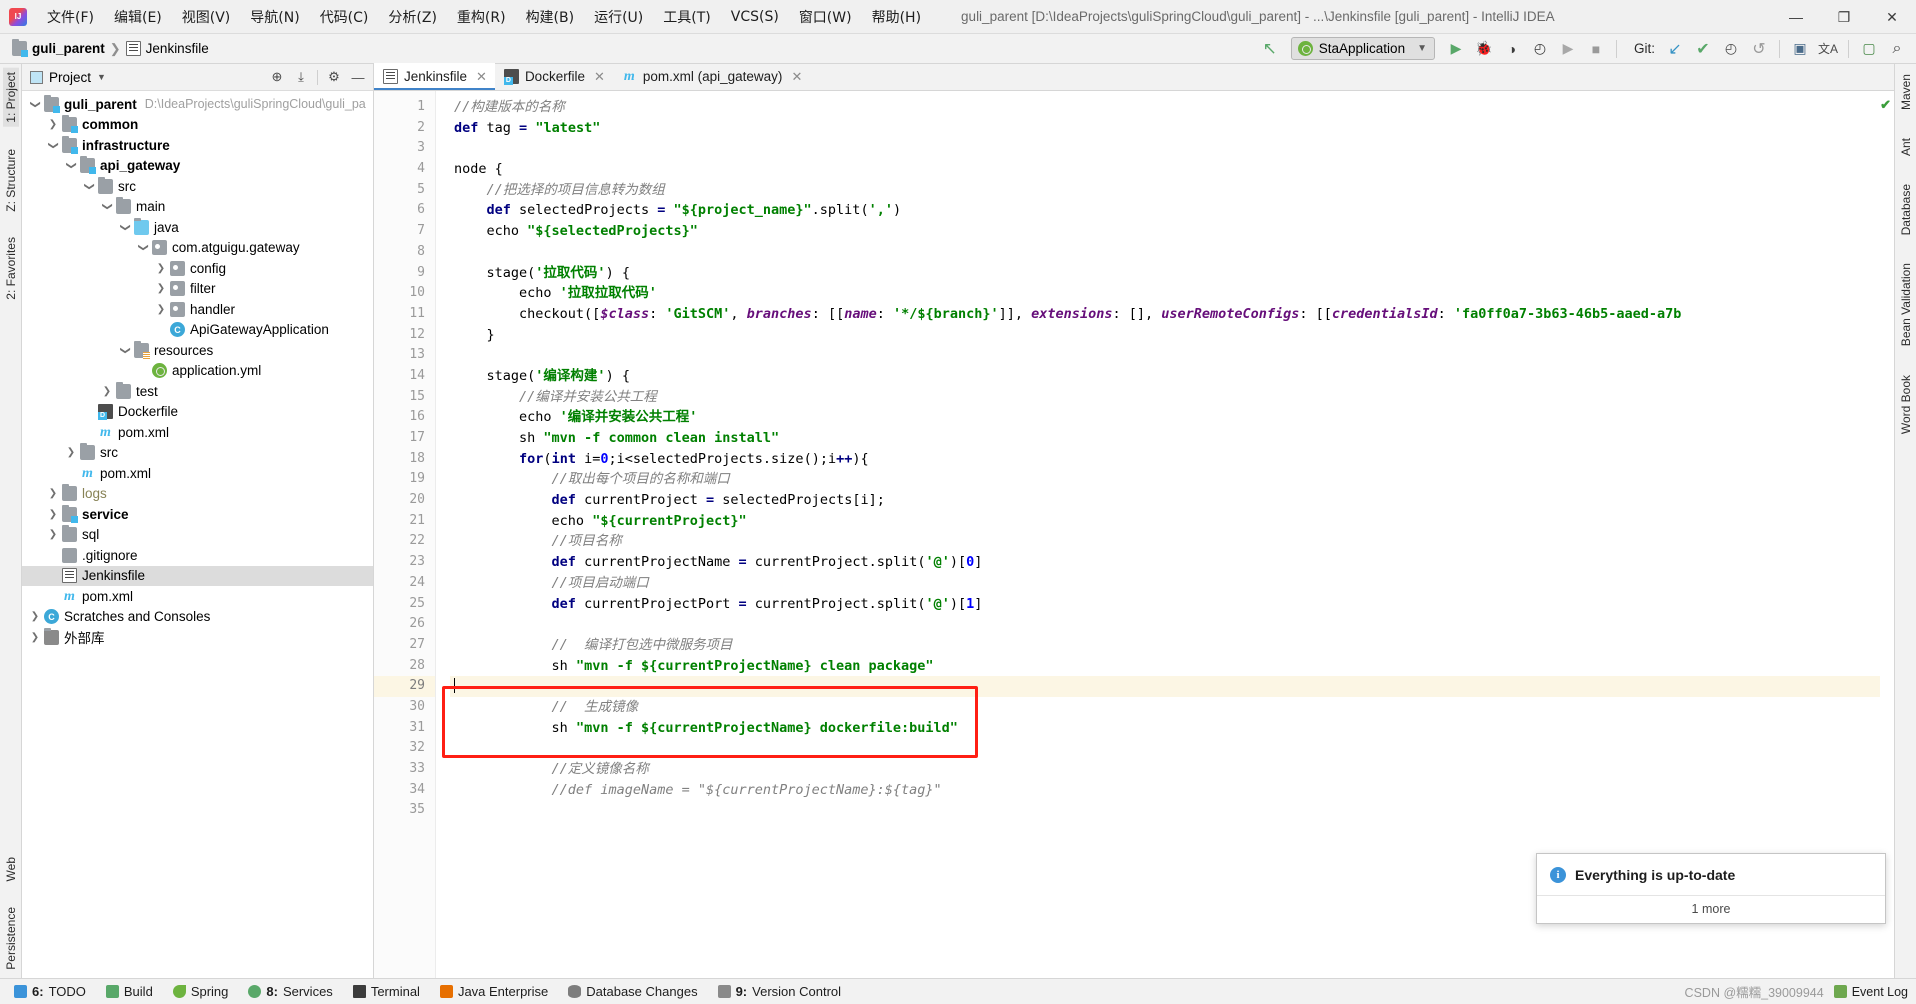 This screenshot has height=1004, width=1916. I want to click on gear-icon: ⚙, so click(334, 77).